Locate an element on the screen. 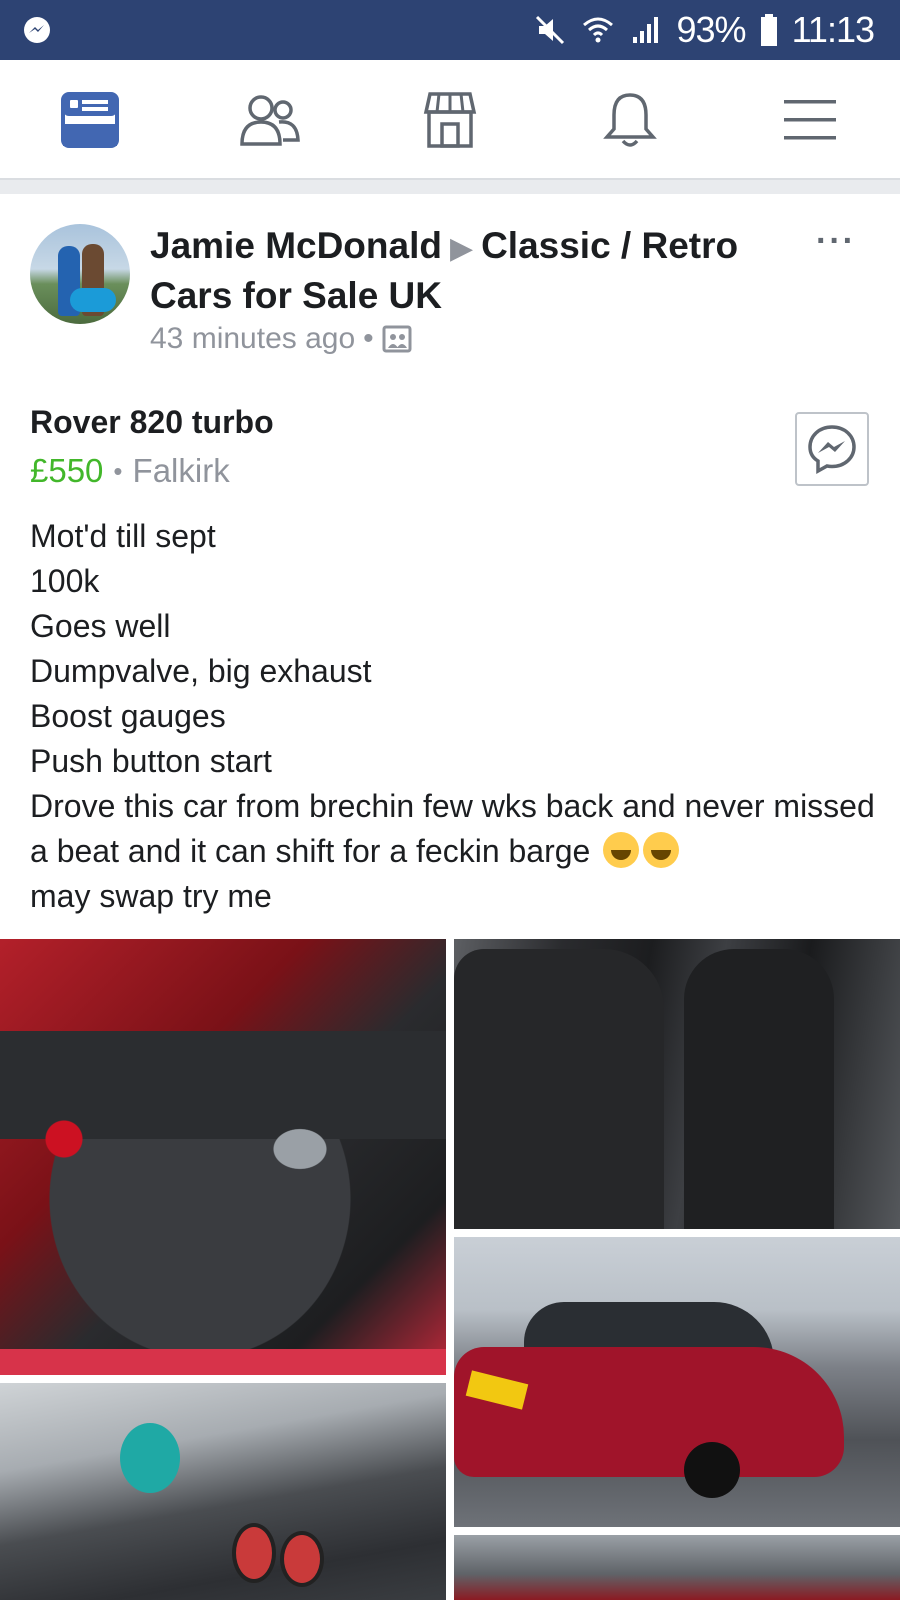  description-line: may swap try me is located at coordinates (151, 896).